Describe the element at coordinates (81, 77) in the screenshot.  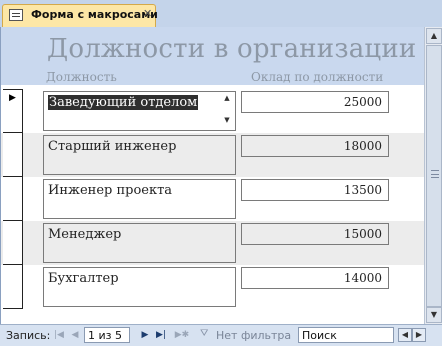
I see `column-header-position: Должность` at that location.